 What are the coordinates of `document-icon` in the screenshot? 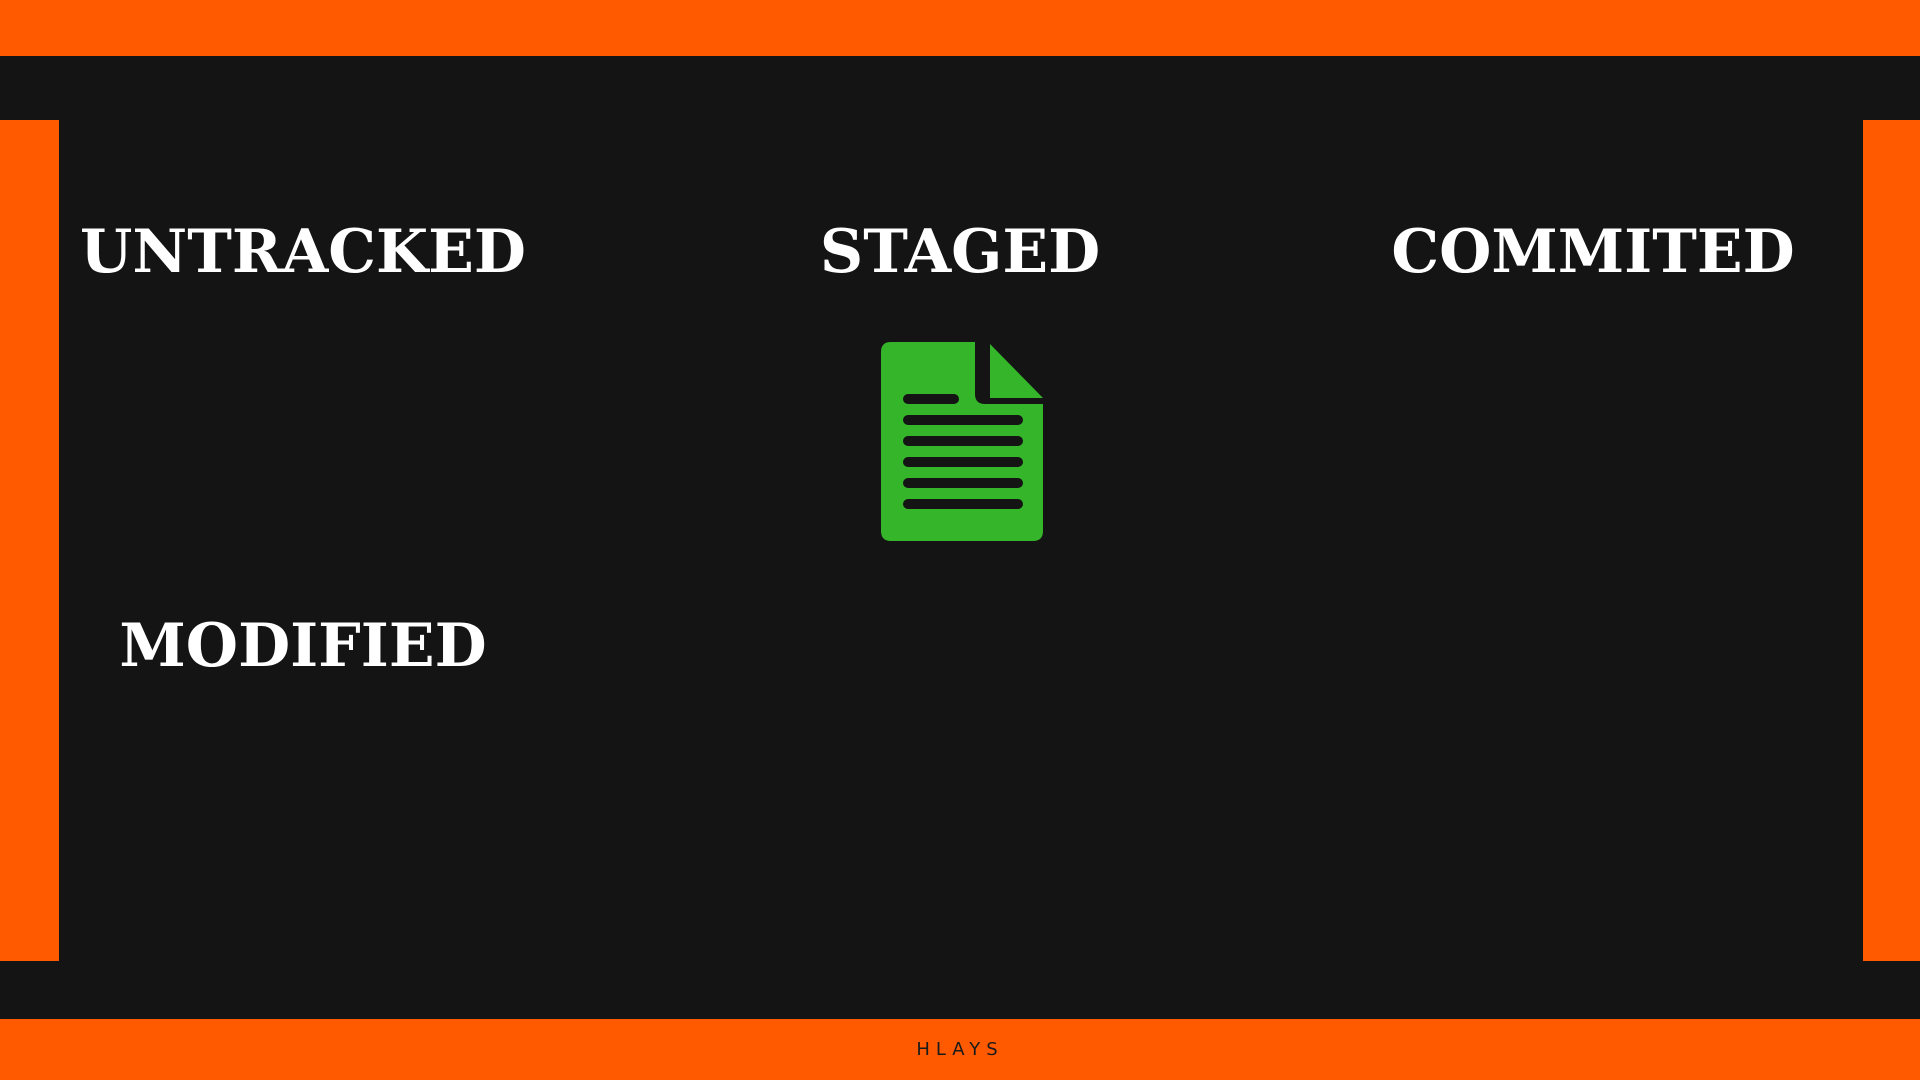 It's located at (962, 441).